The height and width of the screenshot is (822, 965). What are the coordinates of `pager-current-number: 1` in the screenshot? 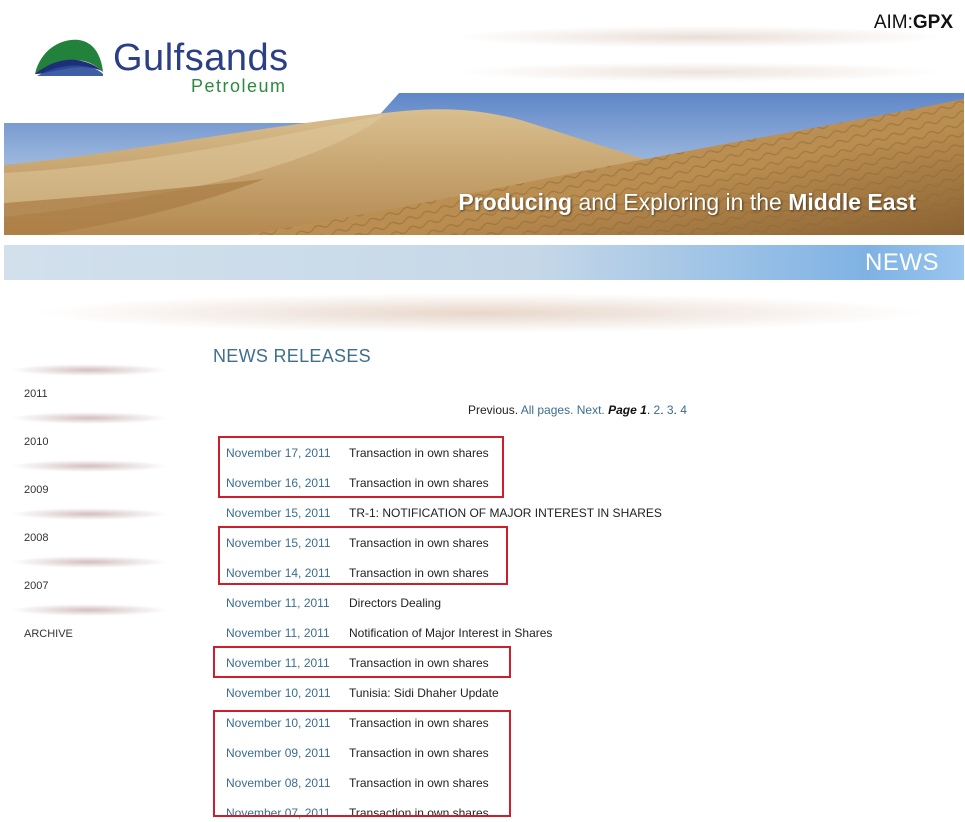 It's located at (643, 410).